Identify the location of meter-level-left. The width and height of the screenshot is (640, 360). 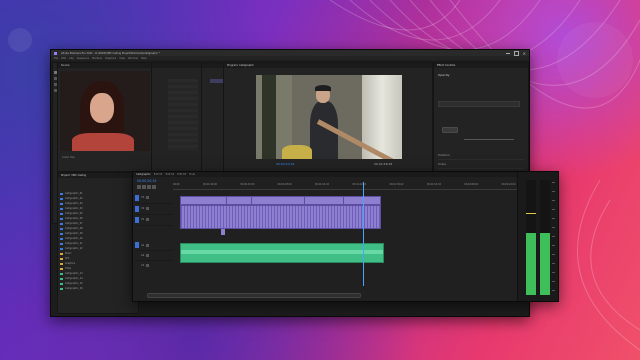
(531, 264).